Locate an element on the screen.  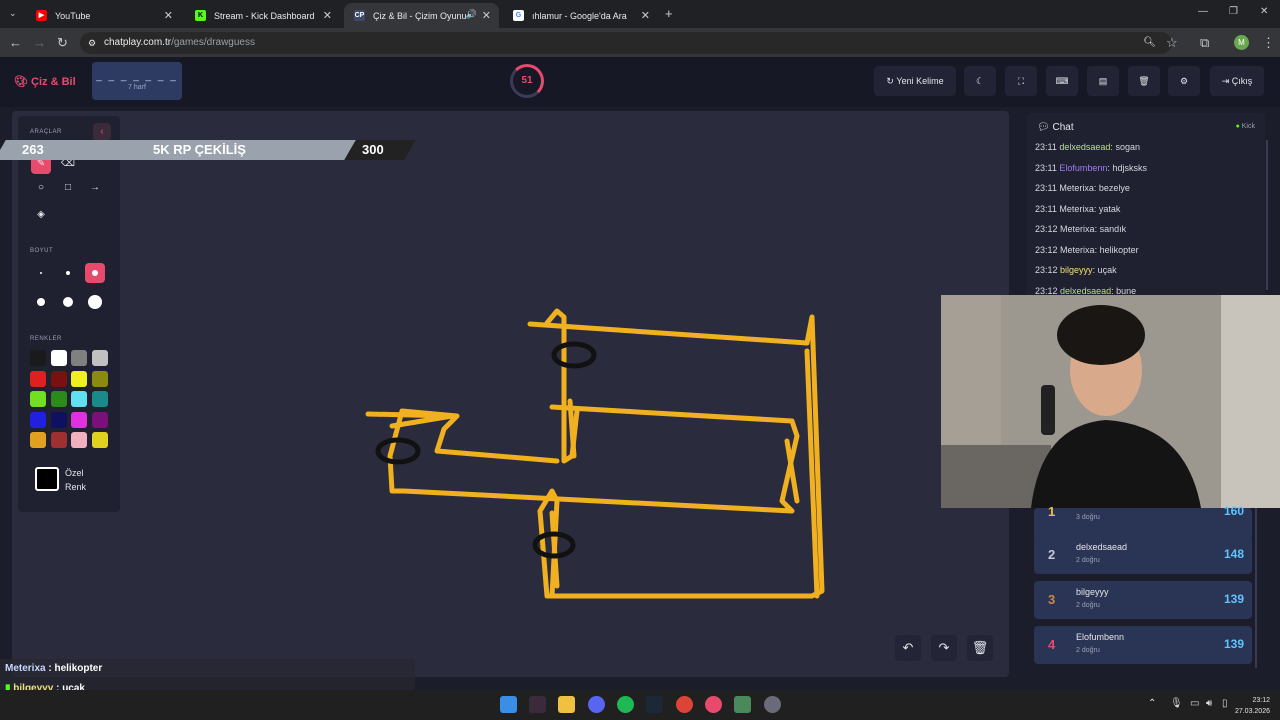
tray-chevron-icon: ⌃ is located at coordinates (1152, 703).